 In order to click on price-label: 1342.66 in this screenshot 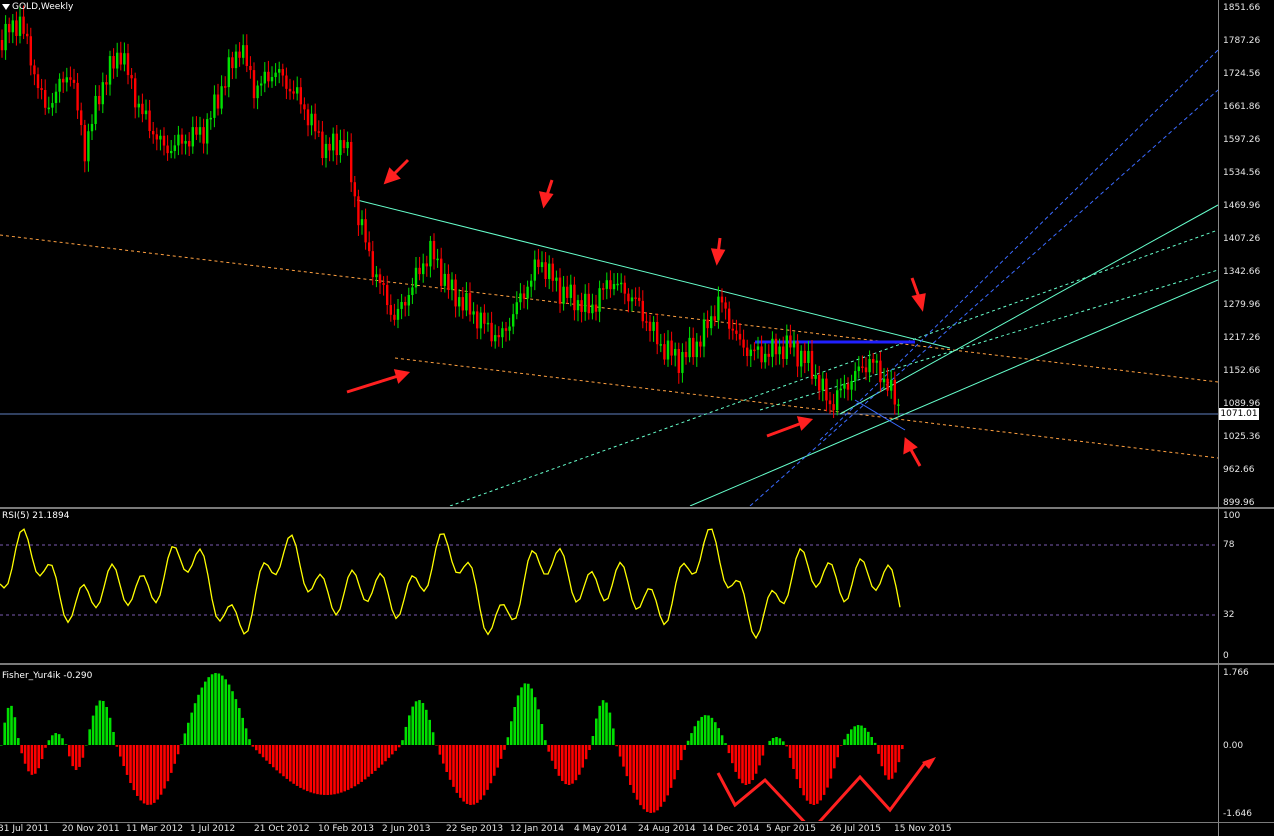, I will do `click(1242, 272)`.